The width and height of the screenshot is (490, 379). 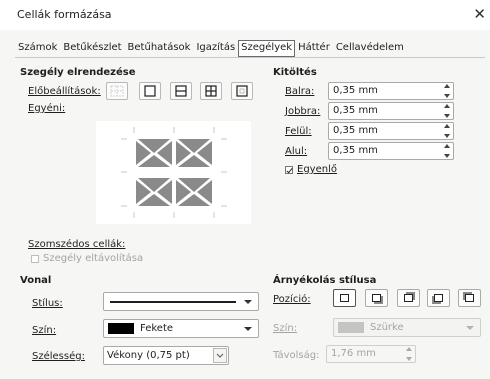 I want to click on line-color-label: Szín:, so click(x=44, y=330).